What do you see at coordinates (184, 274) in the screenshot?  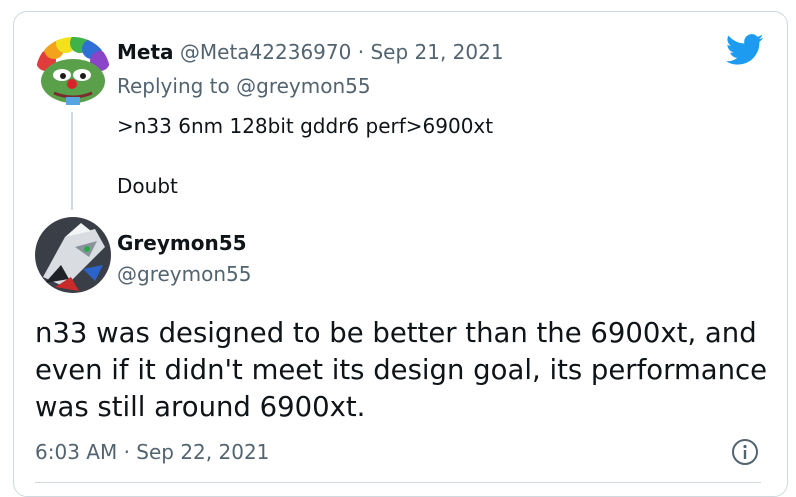 I see `main-author-handle: @greymon55` at bounding box center [184, 274].